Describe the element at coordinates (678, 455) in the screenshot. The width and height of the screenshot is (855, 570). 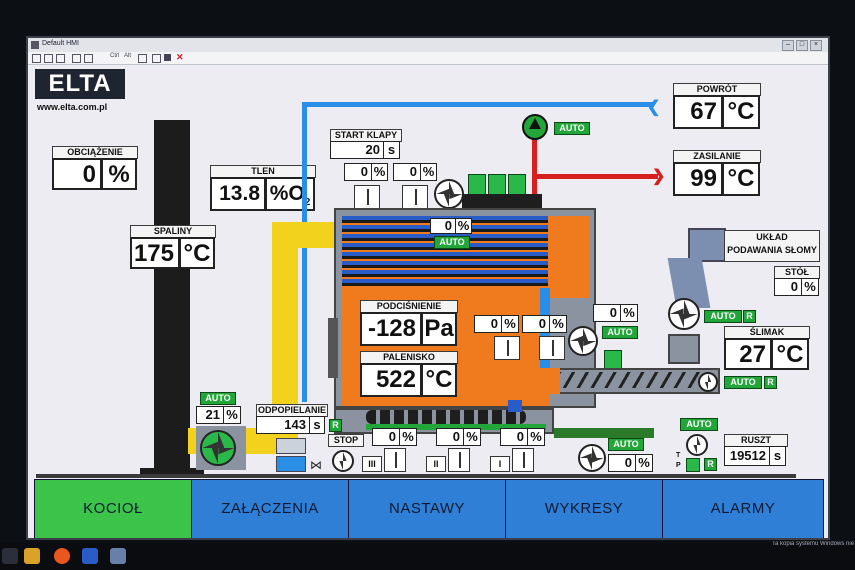
I see `ruszt-t-label: T` at that location.